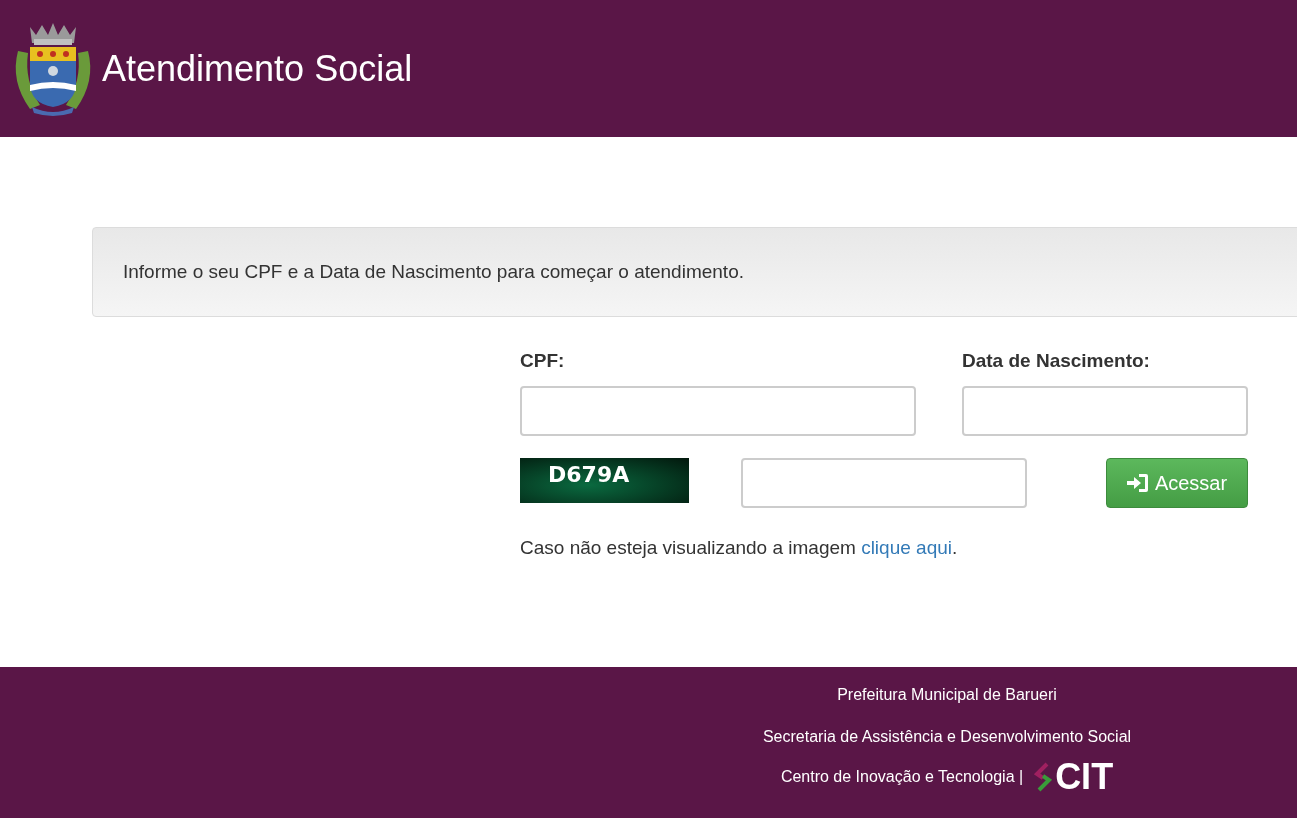 This screenshot has height=828, width=1297. I want to click on footer-text: Secretaria de Assistência e Desenvolvimento Social, so click(947, 737).